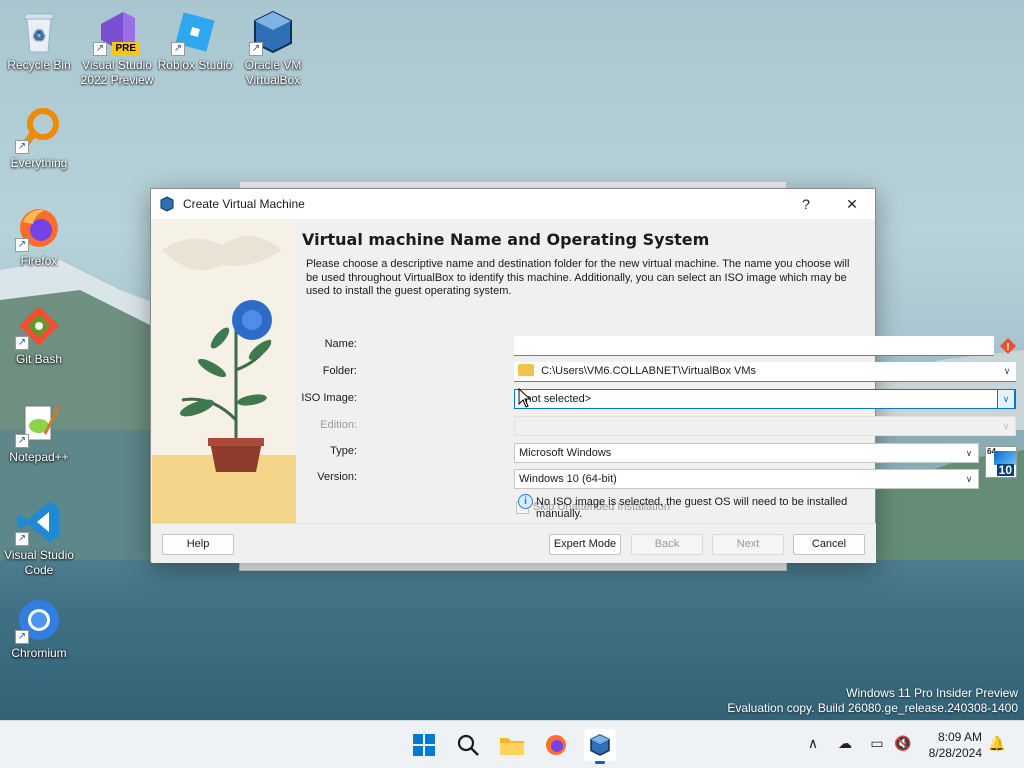 Image resolution: width=1024 pixels, height=768 pixels. I want to click on desktop-icon-vscode: ↗ Visual Studio Code, so click(39, 538).